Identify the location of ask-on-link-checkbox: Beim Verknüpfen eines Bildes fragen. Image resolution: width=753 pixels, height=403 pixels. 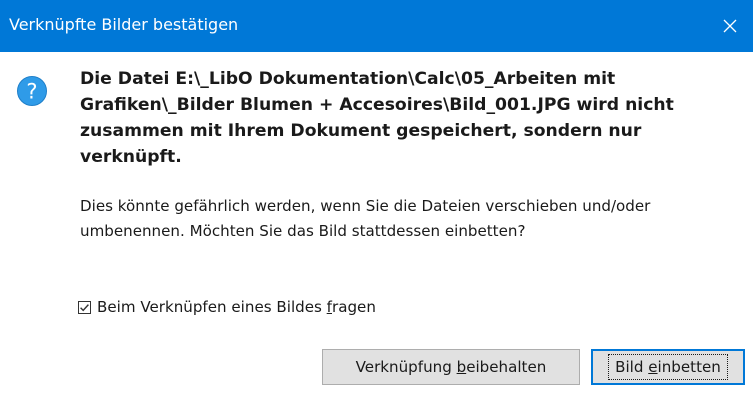
(227, 307).